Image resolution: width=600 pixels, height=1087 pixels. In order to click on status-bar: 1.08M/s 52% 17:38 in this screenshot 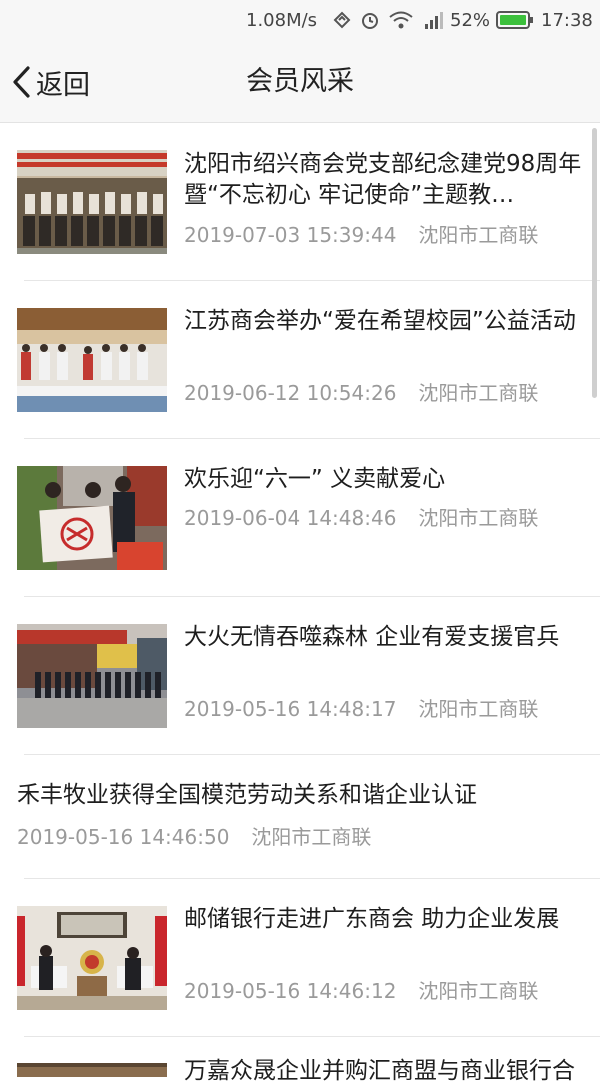, I will do `click(300, 22)`.